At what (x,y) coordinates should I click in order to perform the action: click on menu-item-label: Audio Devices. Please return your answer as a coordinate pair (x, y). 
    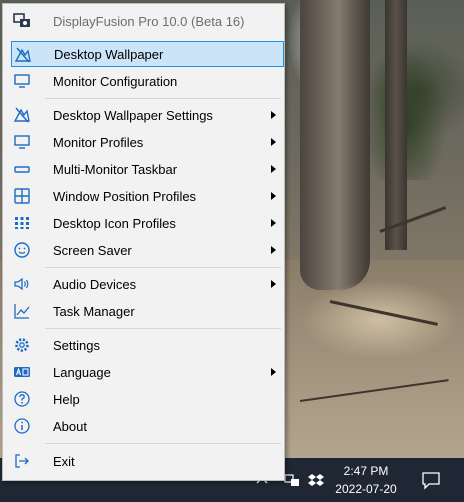
    Looking at the image, I should click on (95, 284).